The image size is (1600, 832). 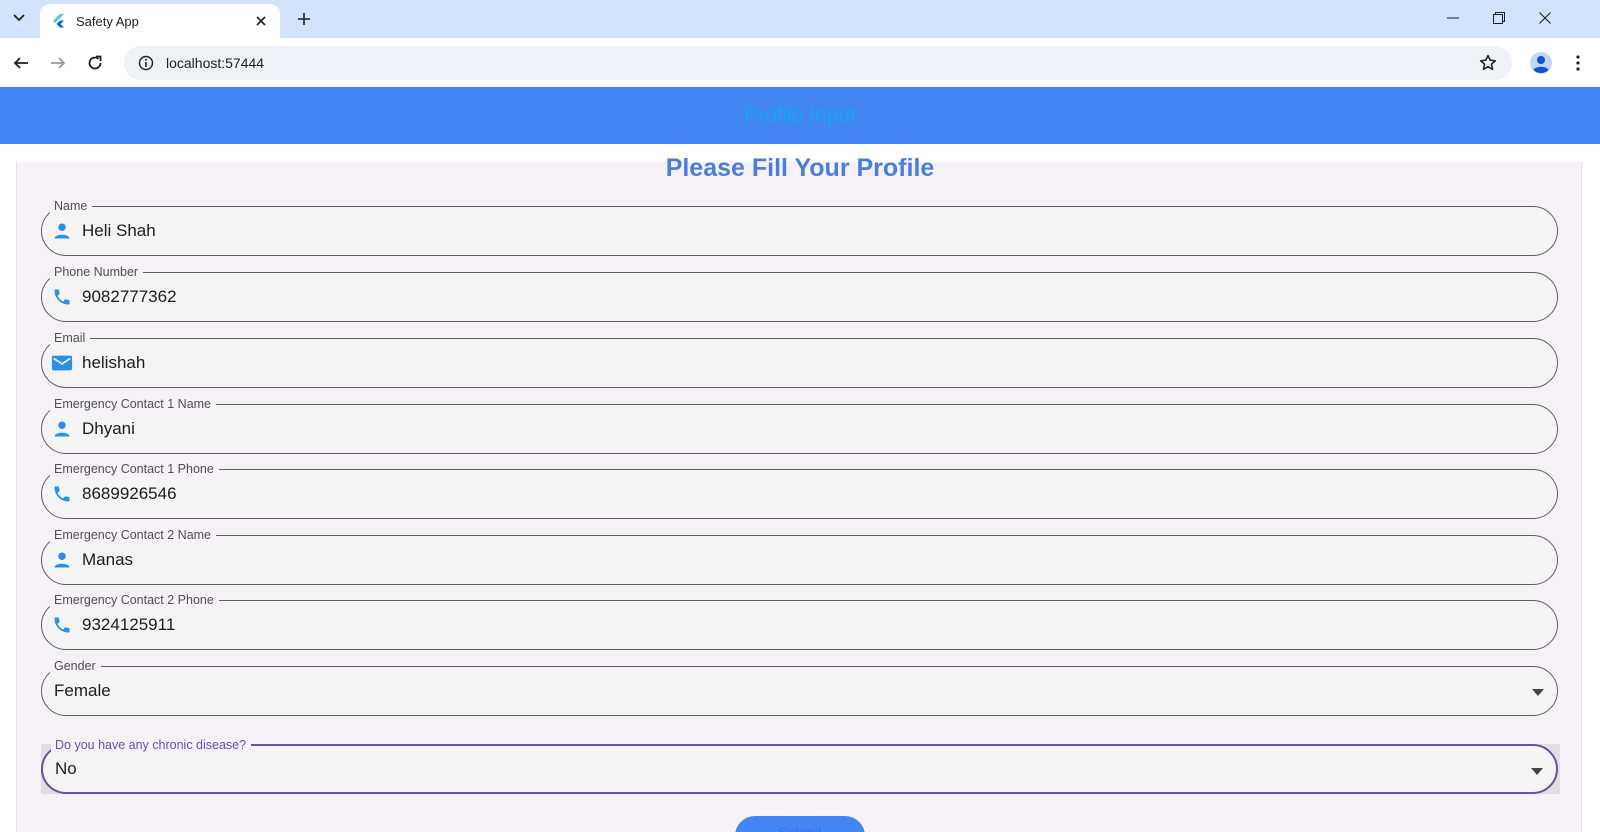 I want to click on tab-search-button, so click(x=19, y=18).